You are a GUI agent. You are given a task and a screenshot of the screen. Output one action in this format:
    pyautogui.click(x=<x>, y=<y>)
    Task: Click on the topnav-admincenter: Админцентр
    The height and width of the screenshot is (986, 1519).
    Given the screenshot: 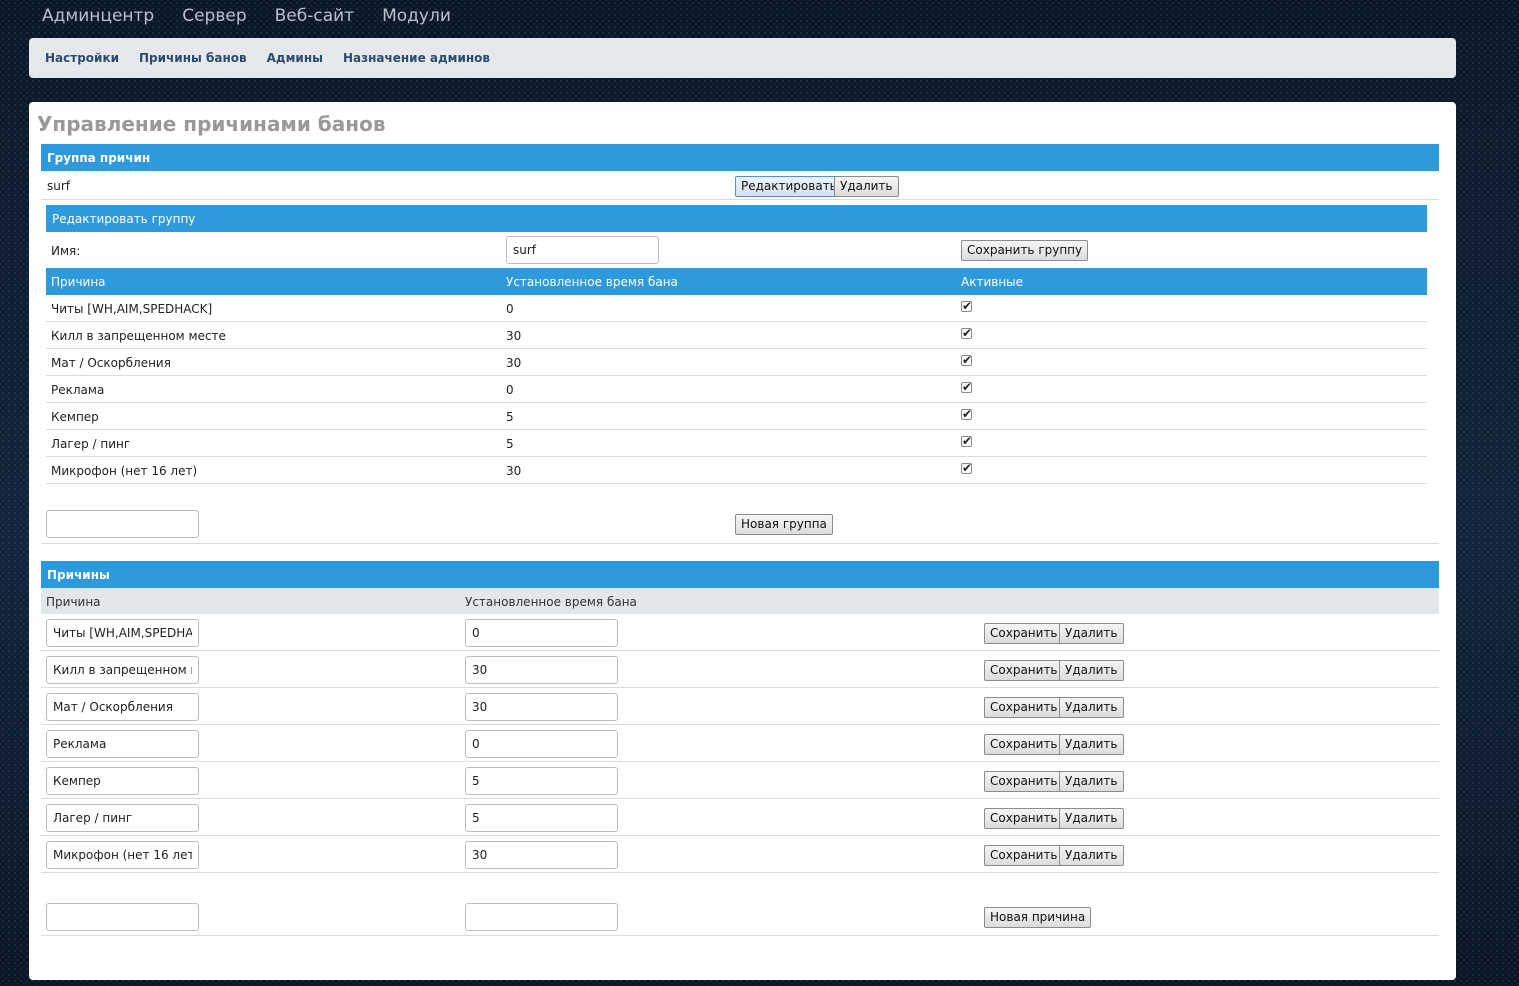 What is the action you would take?
    pyautogui.click(x=98, y=17)
    